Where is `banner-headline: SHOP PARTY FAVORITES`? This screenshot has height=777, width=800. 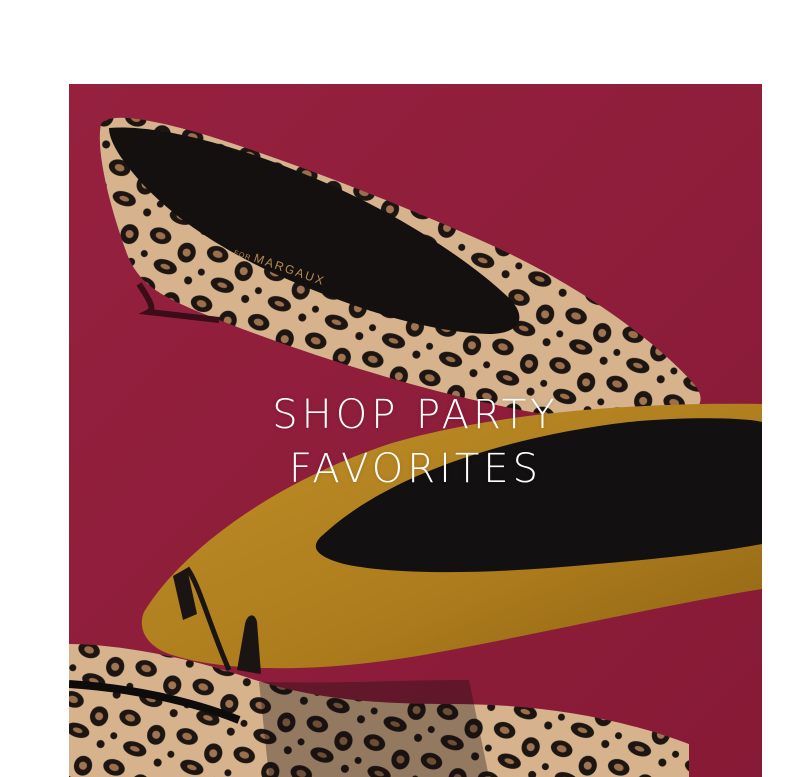
banner-headline: SHOP PARTY FAVORITES is located at coordinates (415, 442).